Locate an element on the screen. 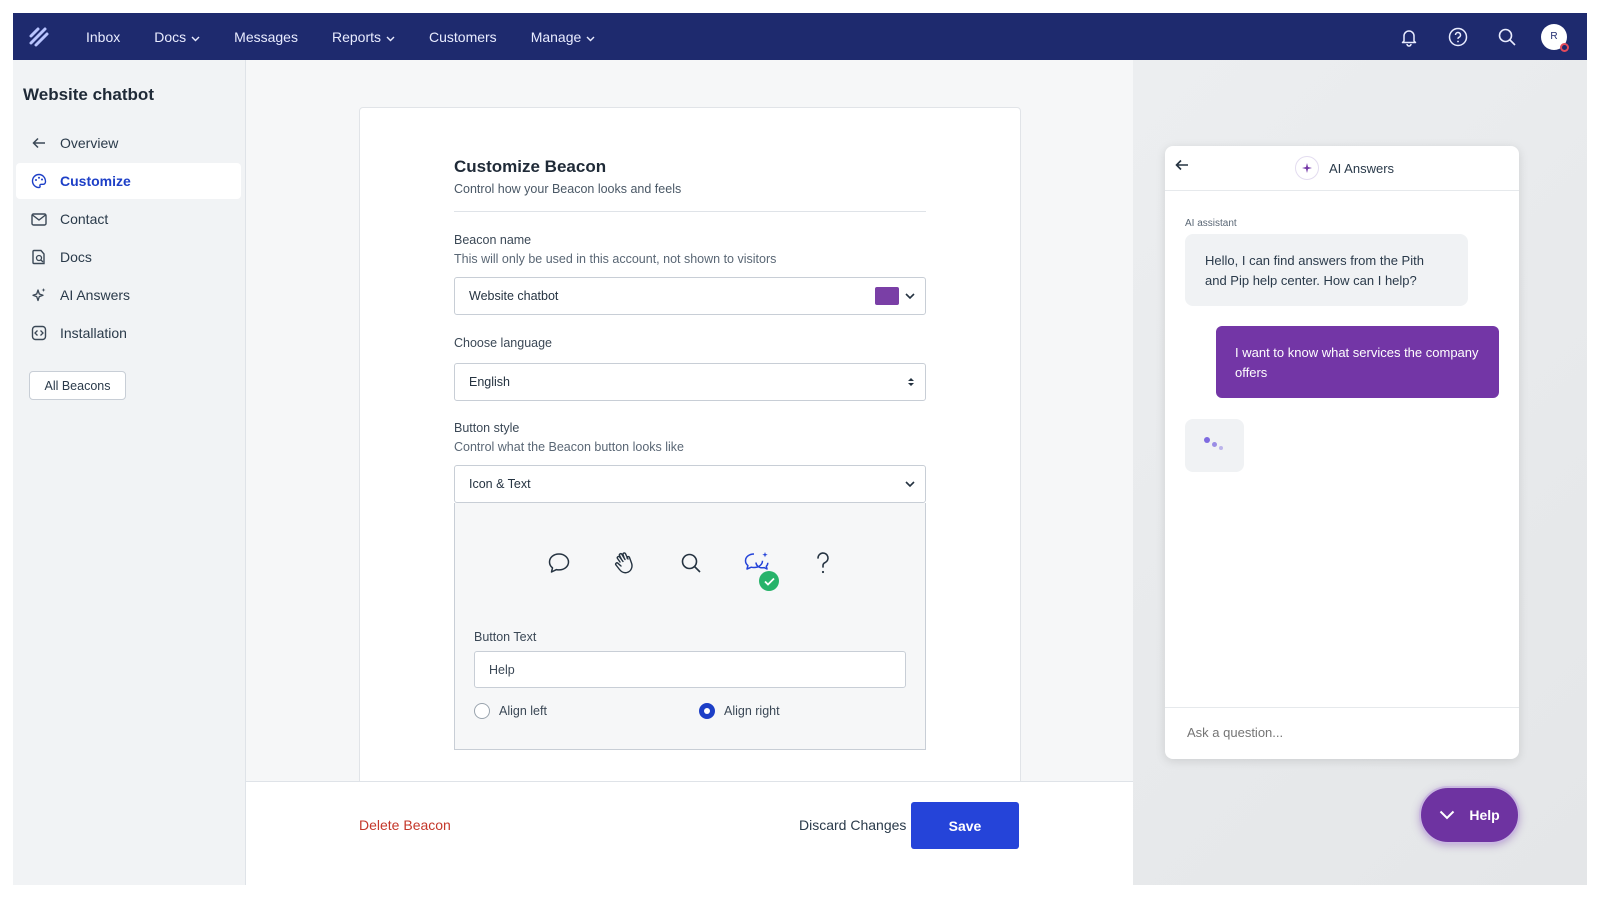 This screenshot has height=897, width=1600. all-beacons-button: All Beacons is located at coordinates (77, 385).